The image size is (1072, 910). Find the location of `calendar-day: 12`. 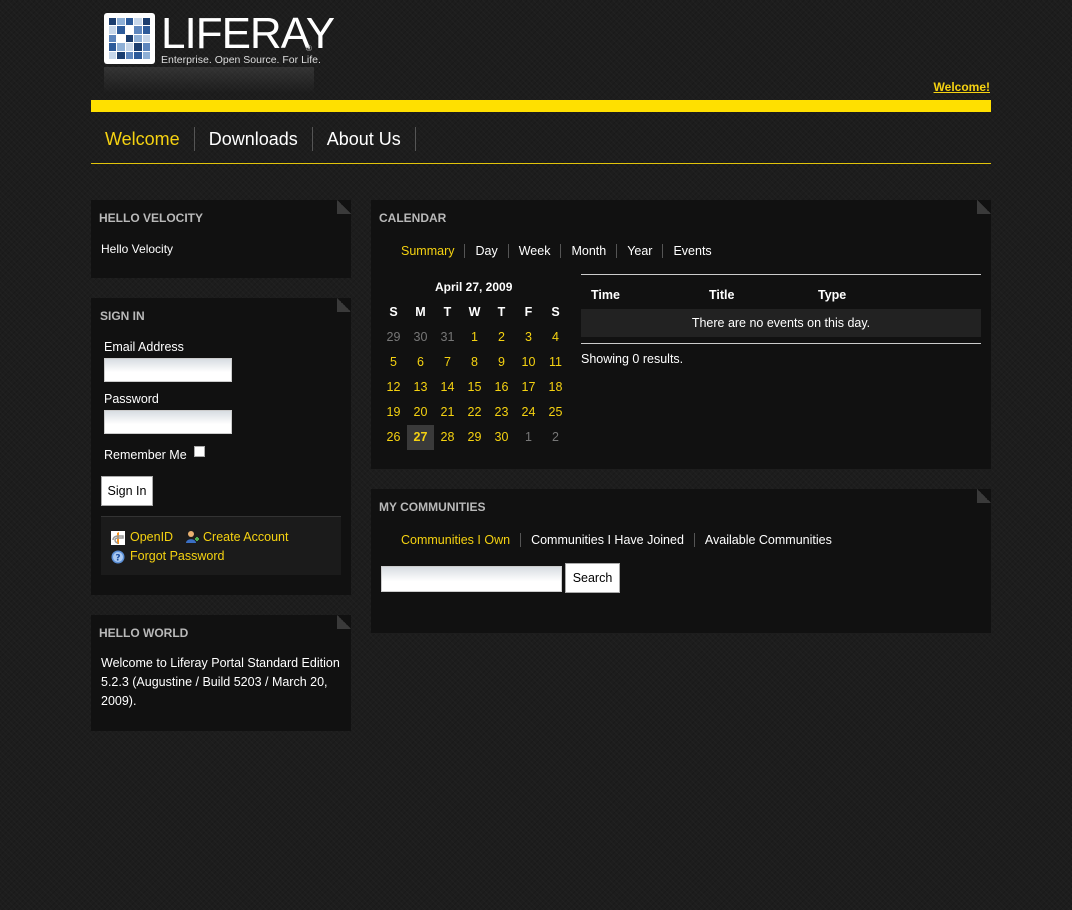

calendar-day: 12 is located at coordinates (393, 387).